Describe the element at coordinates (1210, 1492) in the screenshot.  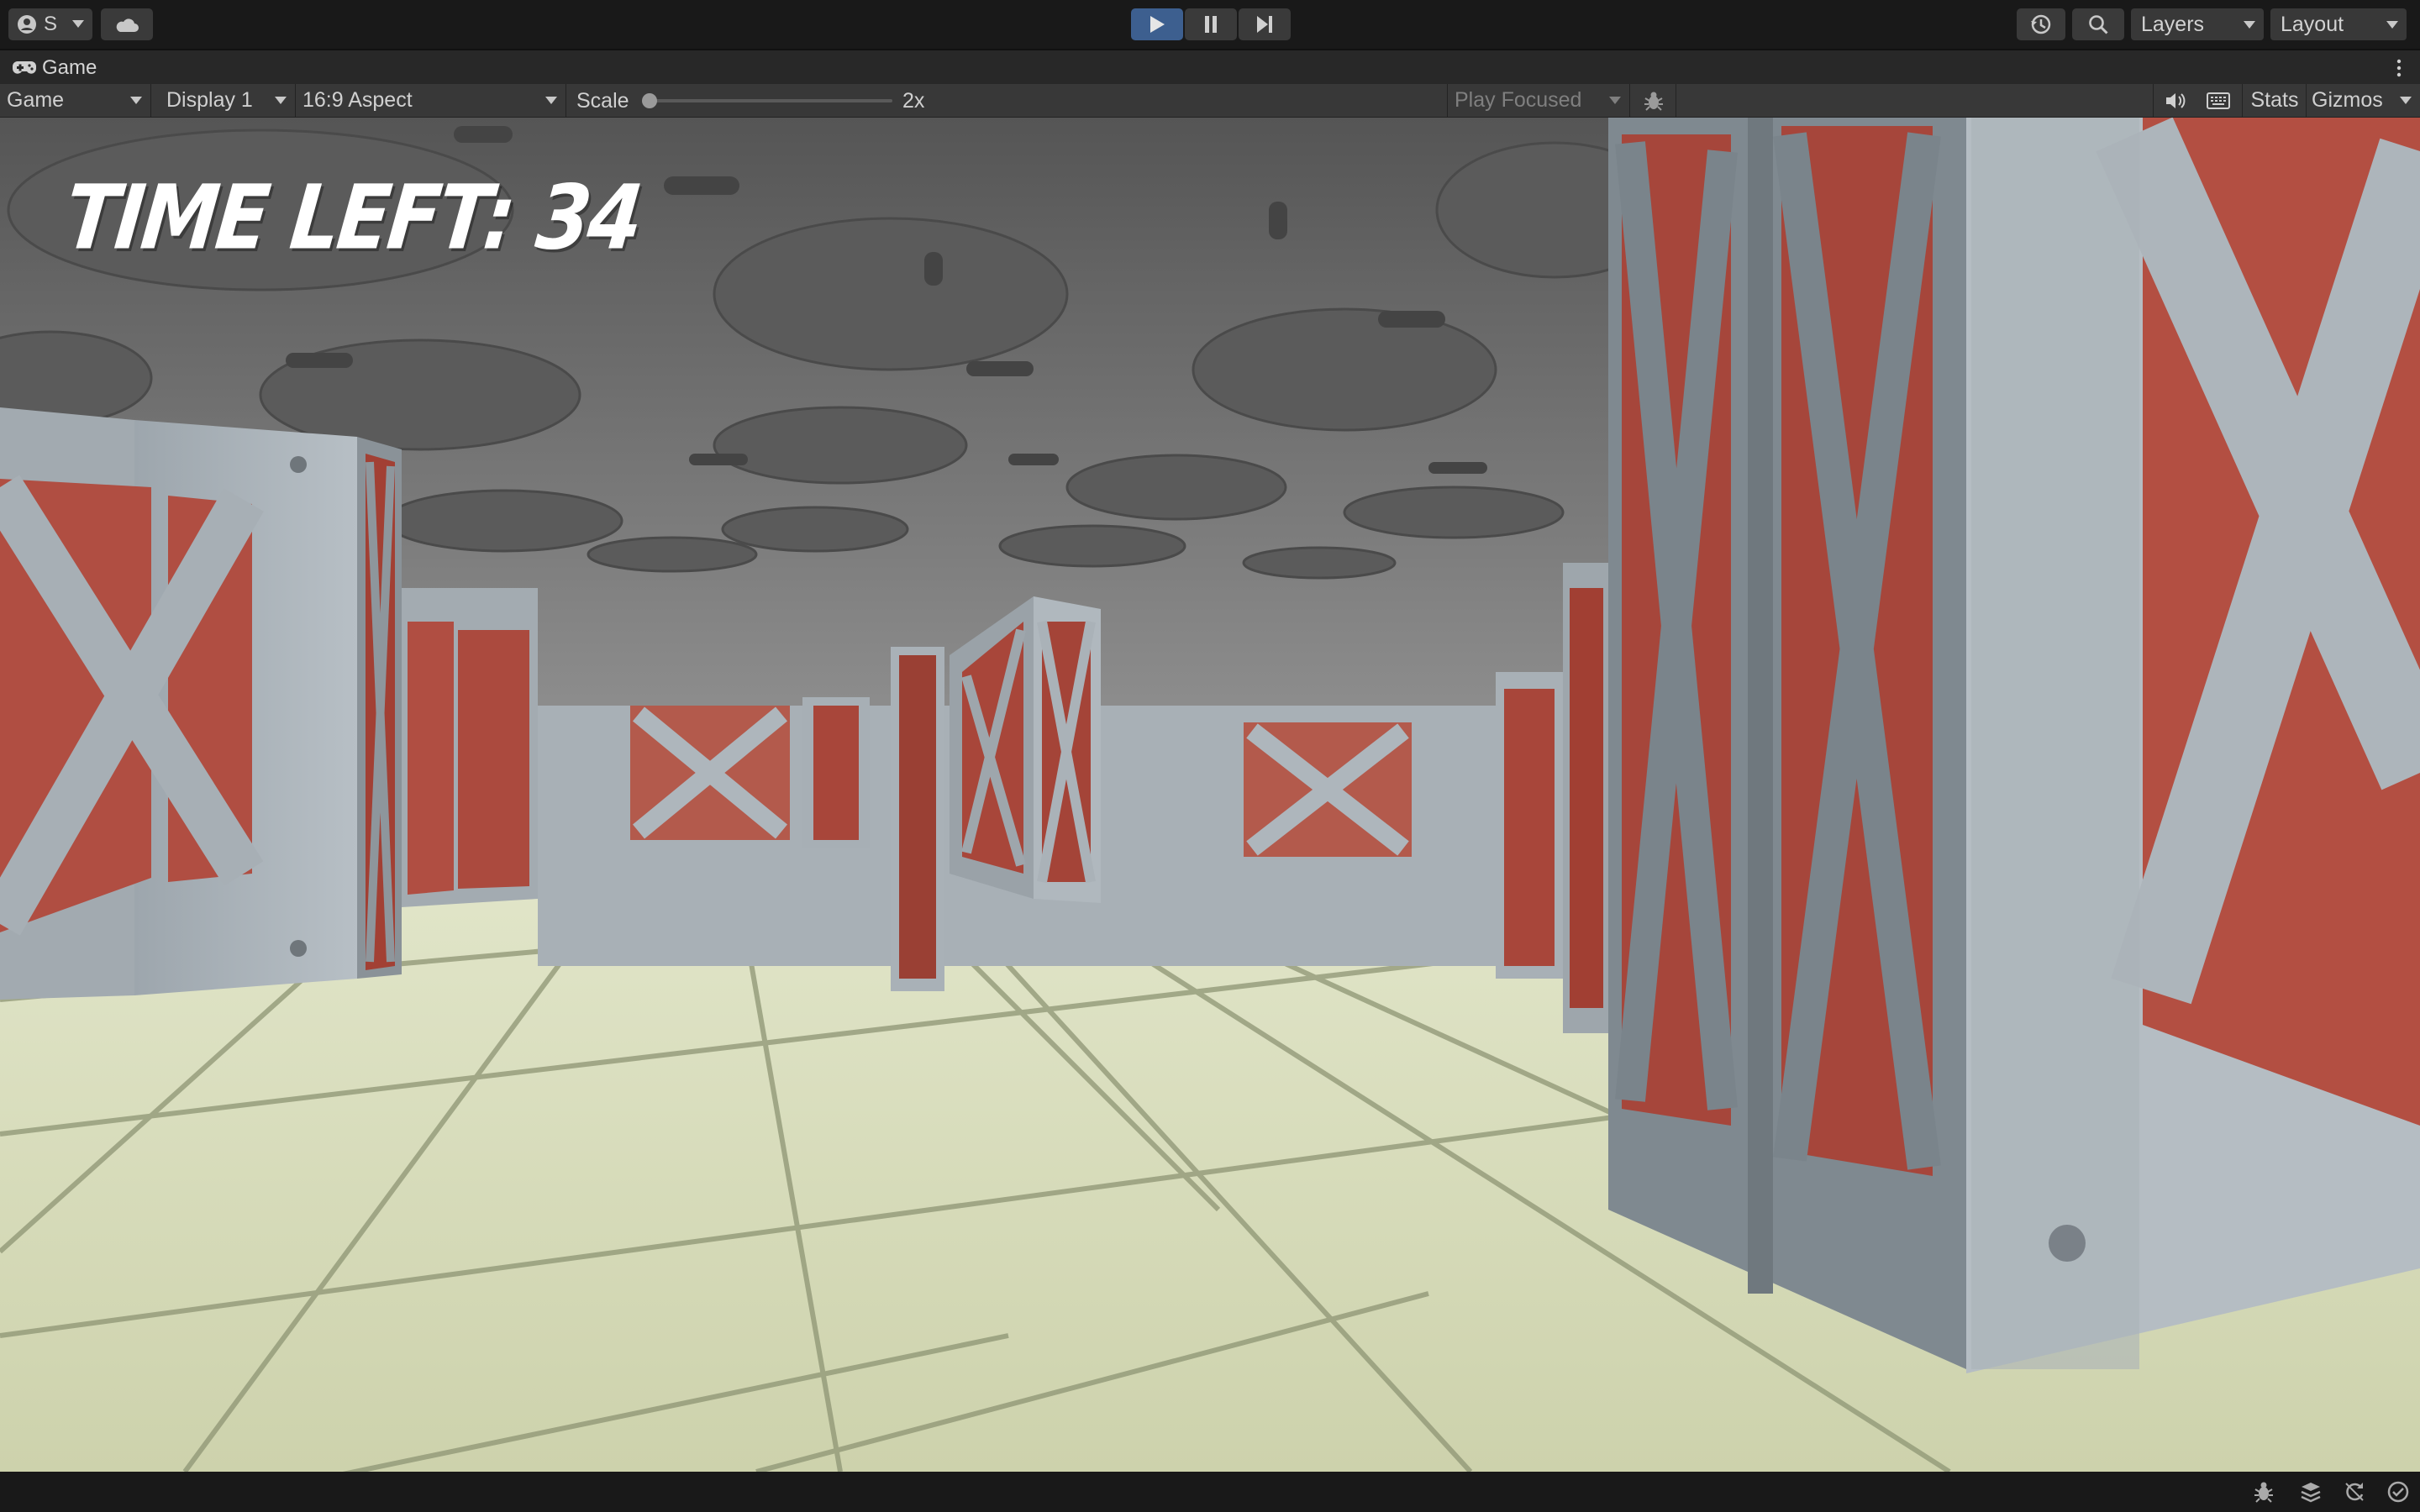
I see `status-bar` at that location.